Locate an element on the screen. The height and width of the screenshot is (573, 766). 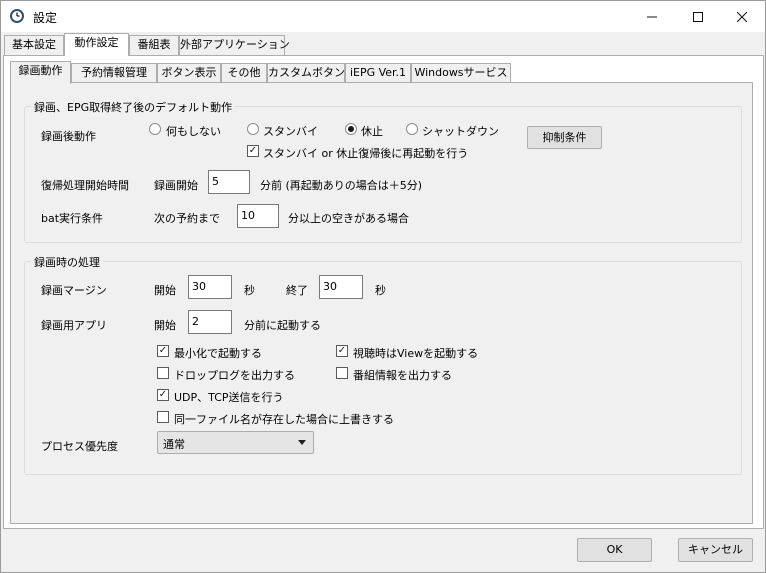
reboot-after-resume-checkbox: ✓ is located at coordinates (253, 151).